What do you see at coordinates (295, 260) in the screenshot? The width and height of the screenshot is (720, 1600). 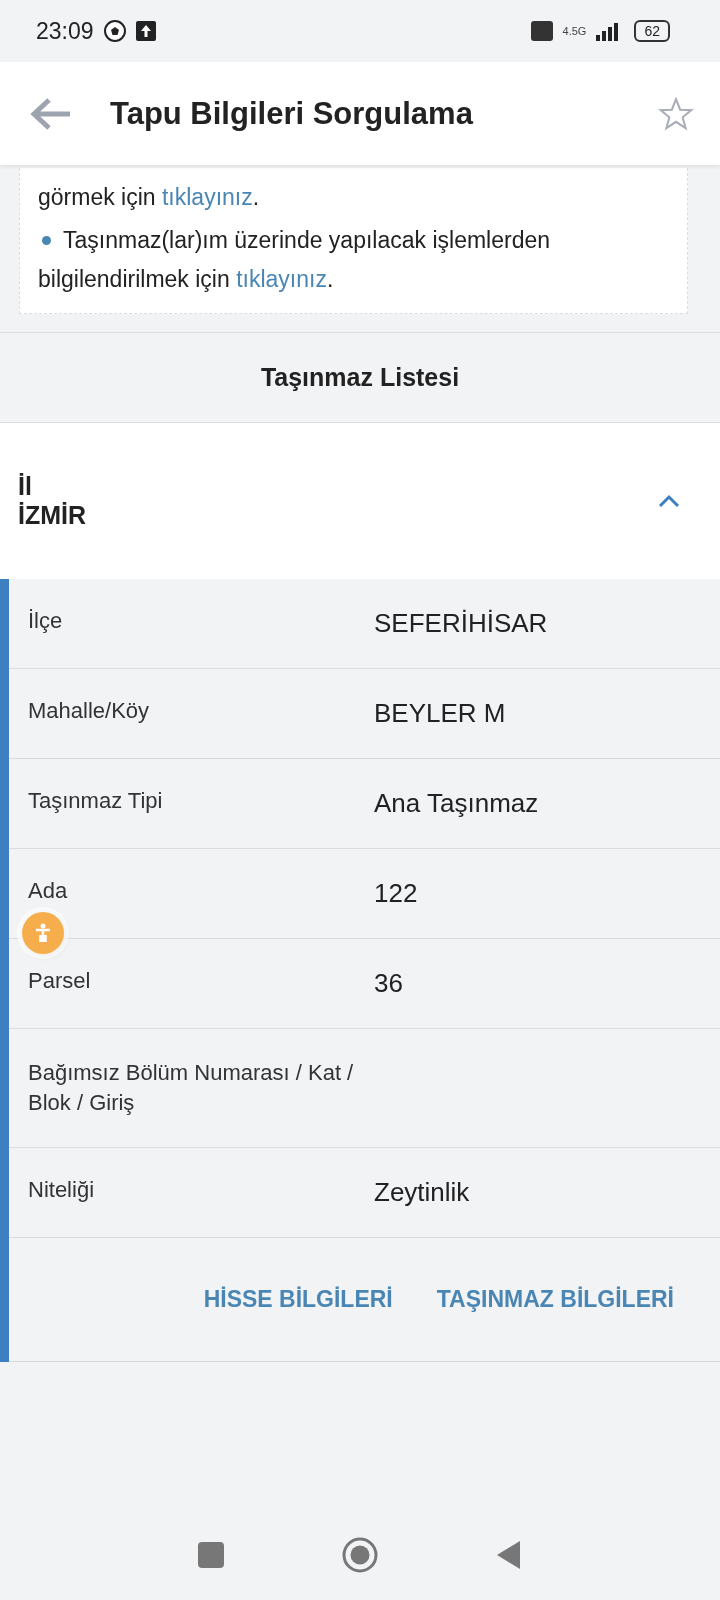 I see `info-text: Taşınmaz(lar)ım üzerinde yapılacak işlemlerden bilgilendirilmek için tıklayınız.` at bounding box center [295, 260].